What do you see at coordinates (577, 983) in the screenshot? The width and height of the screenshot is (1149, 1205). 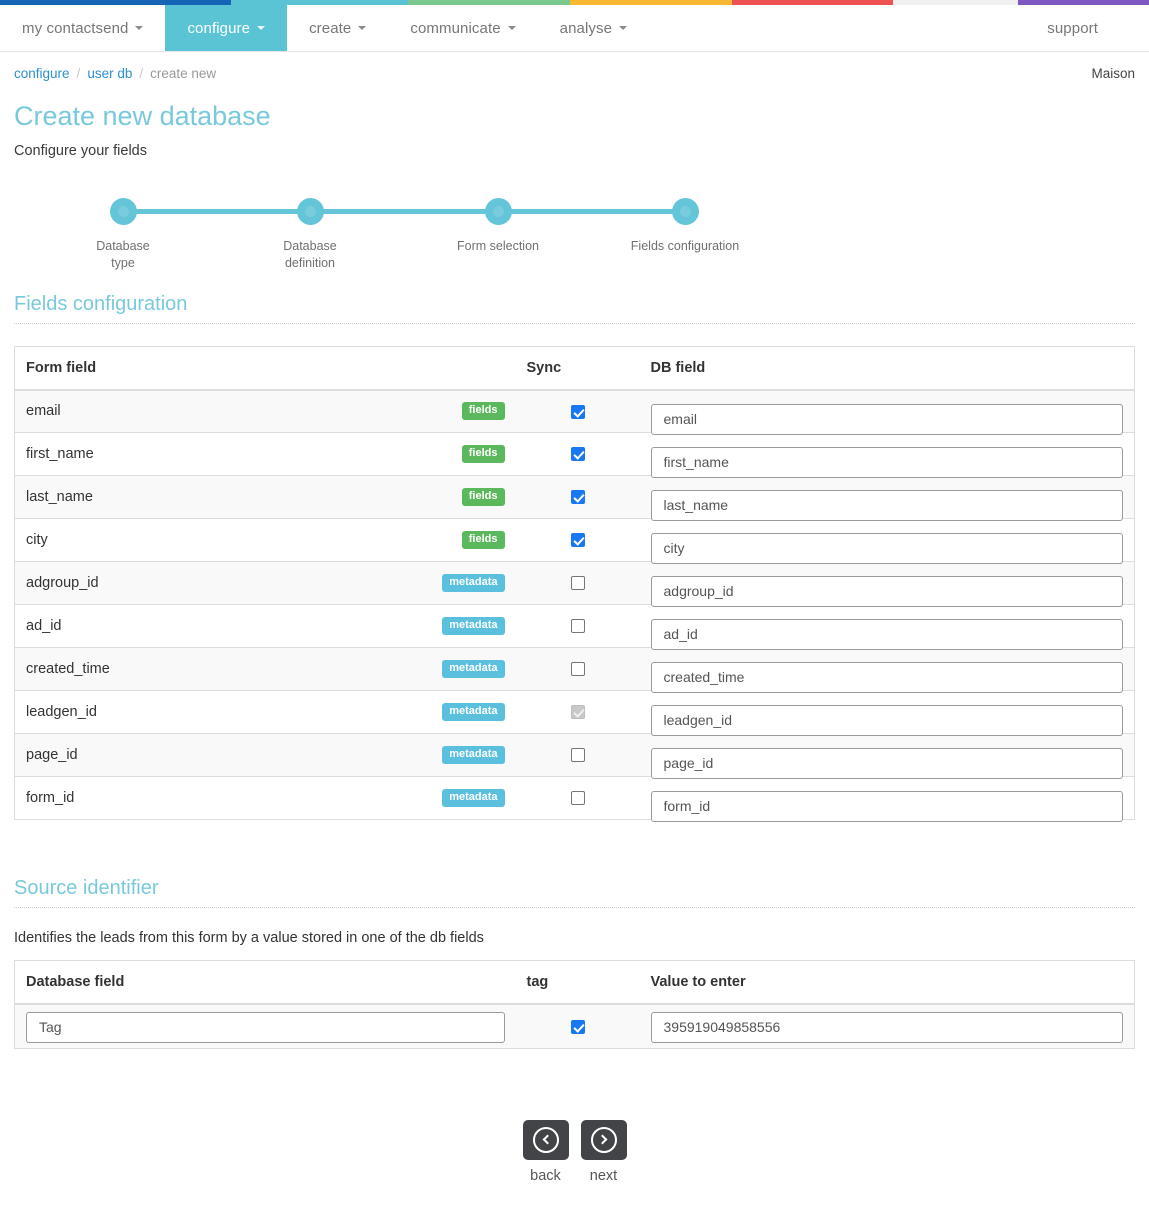 I see `column-header-tag: tag` at bounding box center [577, 983].